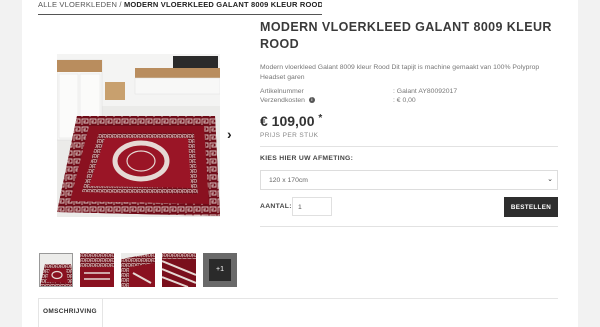  I want to click on more-images-badge: +1, so click(220, 269).